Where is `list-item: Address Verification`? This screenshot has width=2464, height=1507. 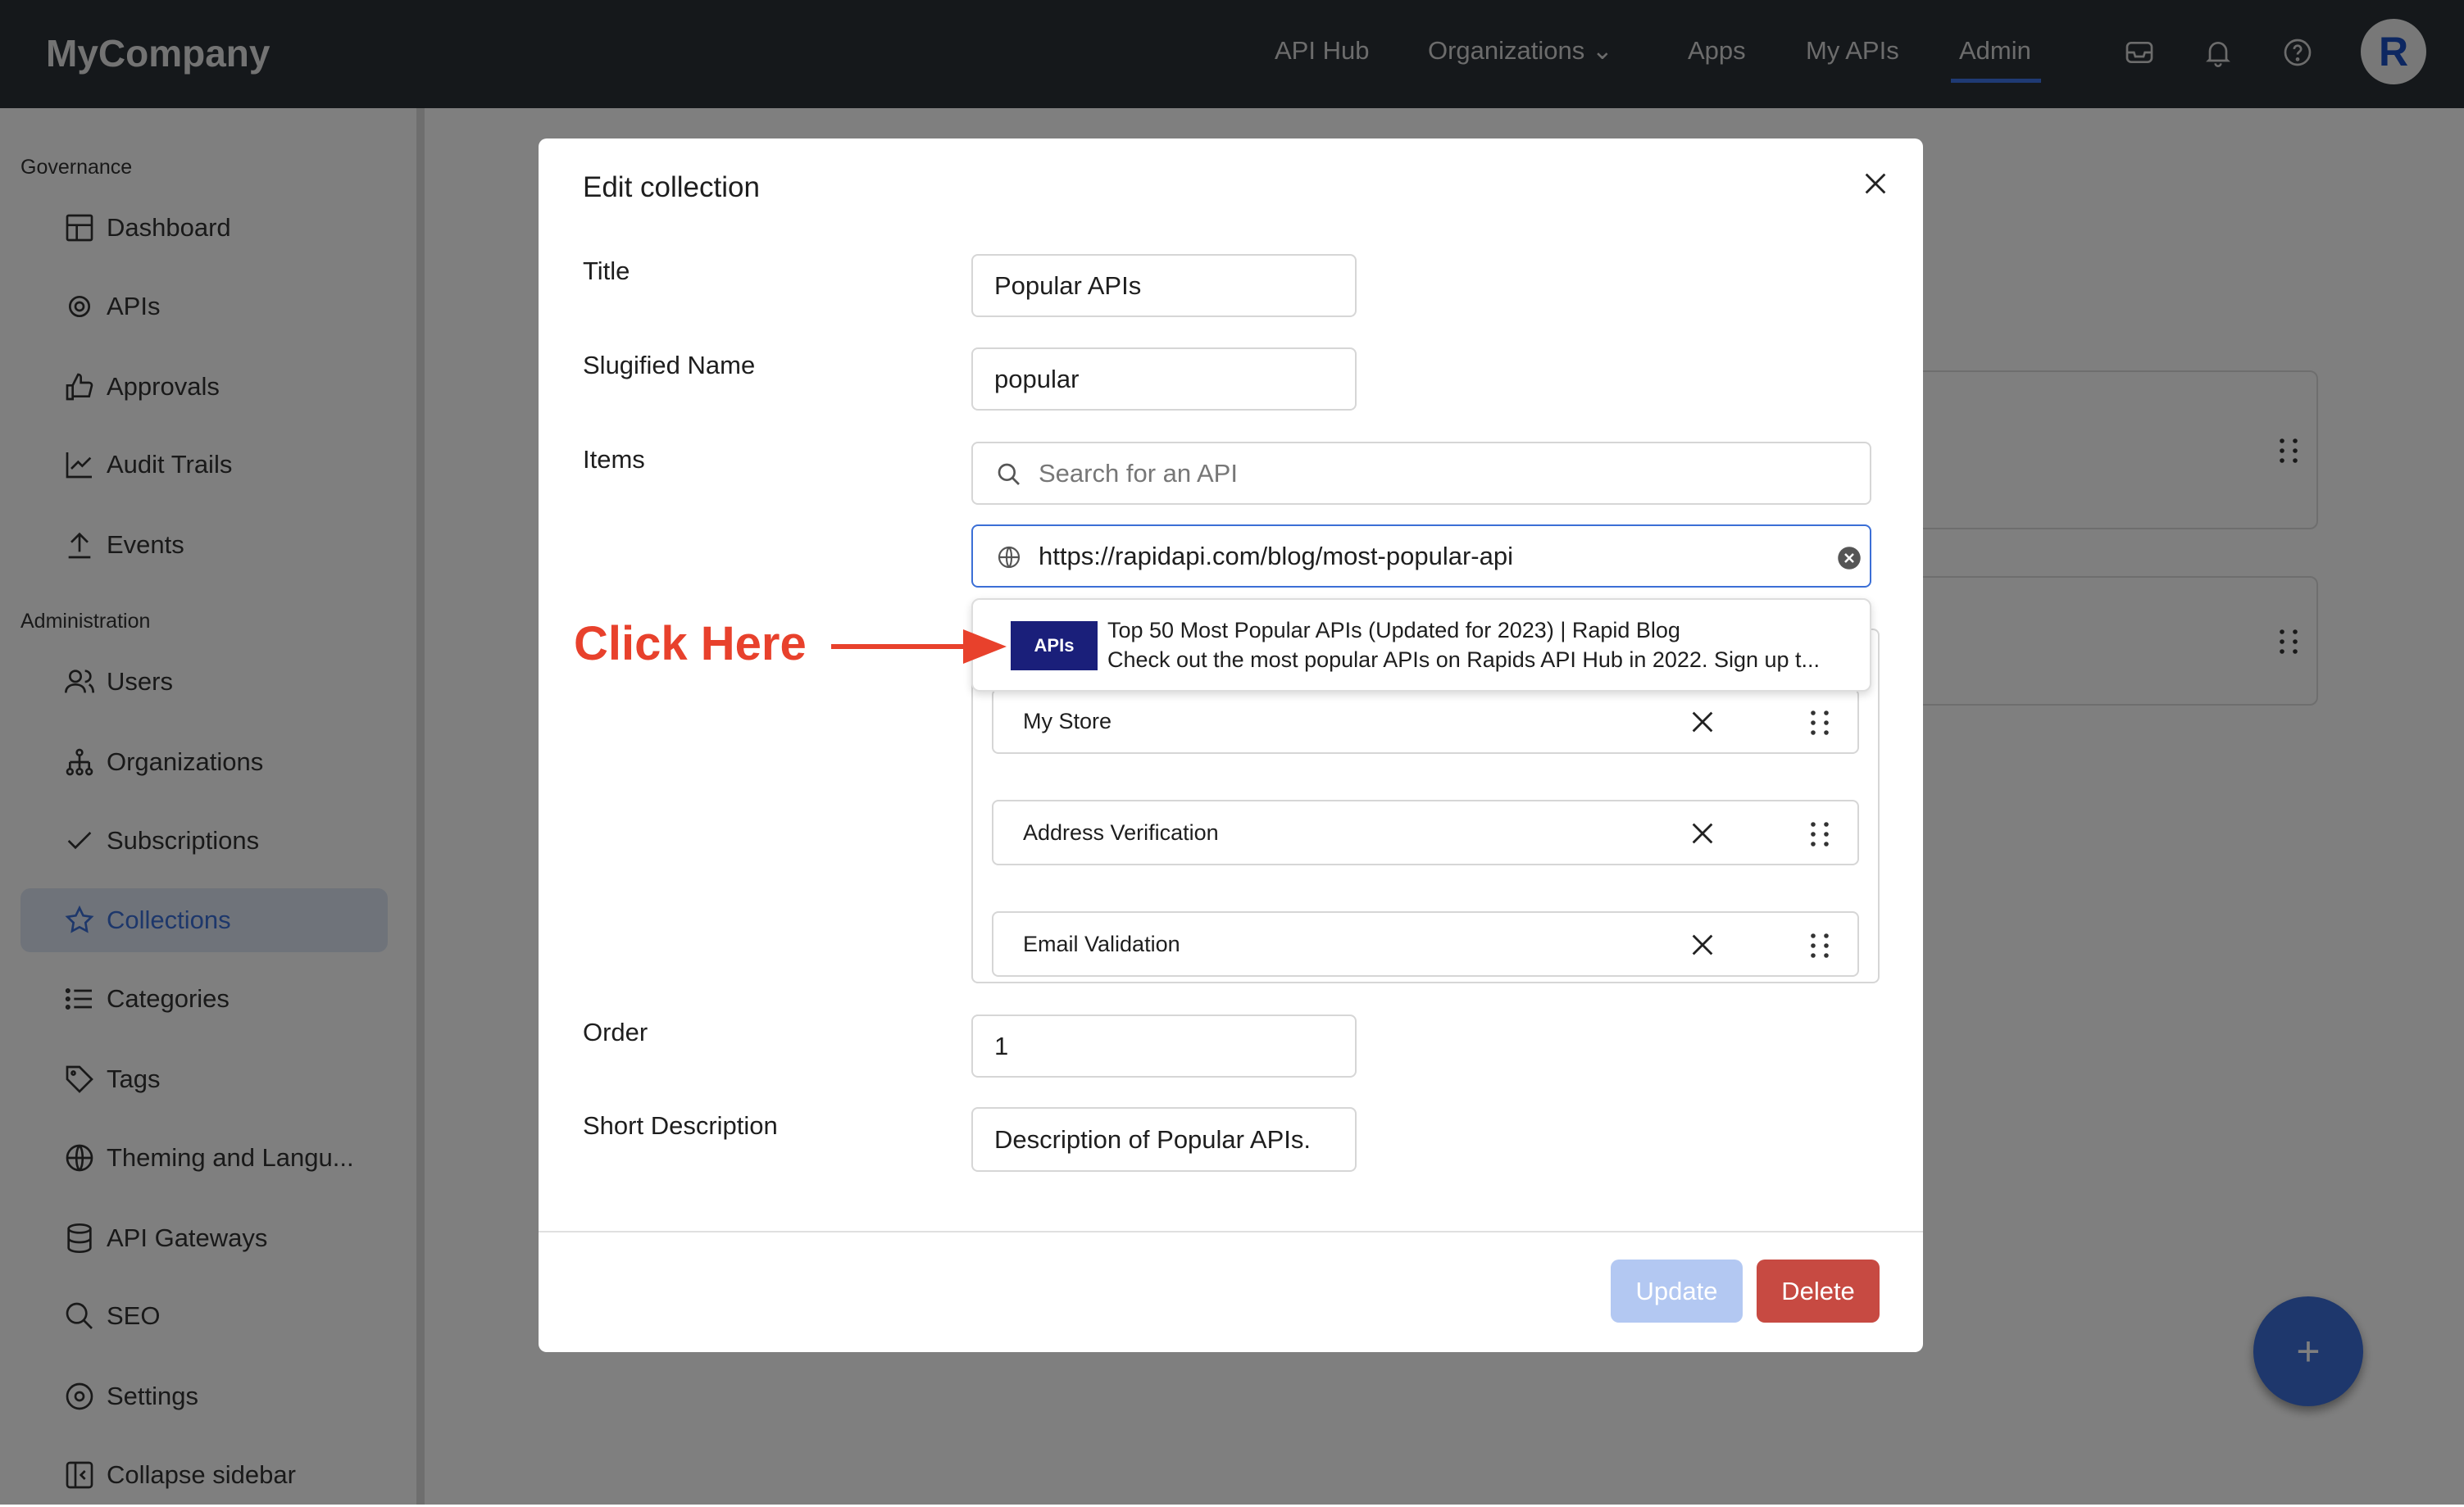
list-item: Address Verification is located at coordinates (1425, 832).